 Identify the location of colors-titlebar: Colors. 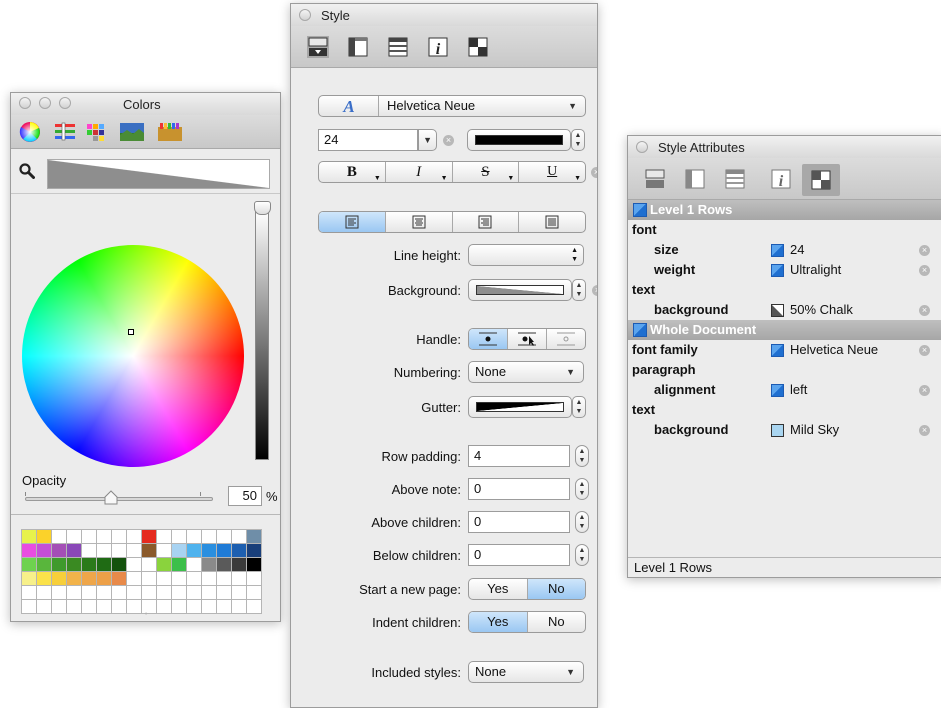
(145, 104).